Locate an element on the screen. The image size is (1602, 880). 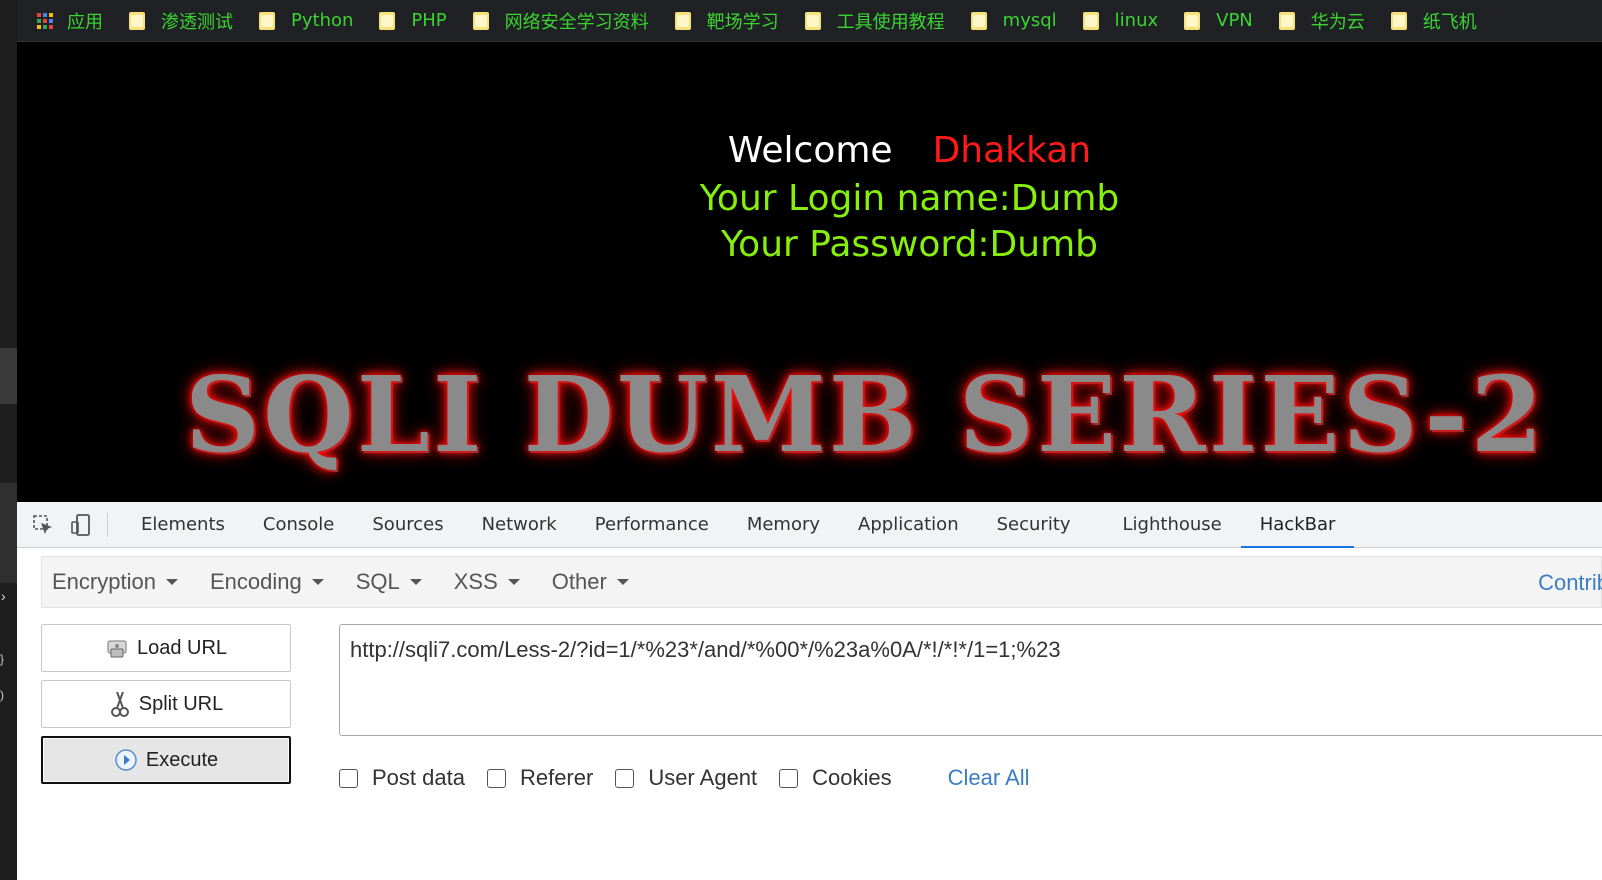
menu-label: XSS is located at coordinates (475, 581).